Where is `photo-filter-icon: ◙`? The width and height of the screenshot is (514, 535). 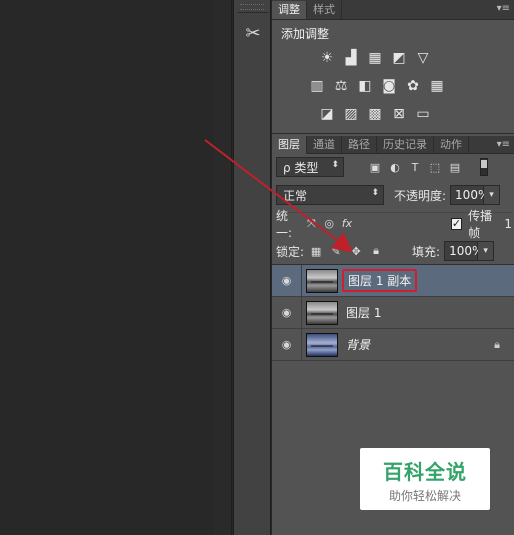
photo-filter-icon: ◙ is located at coordinates (389, 86).